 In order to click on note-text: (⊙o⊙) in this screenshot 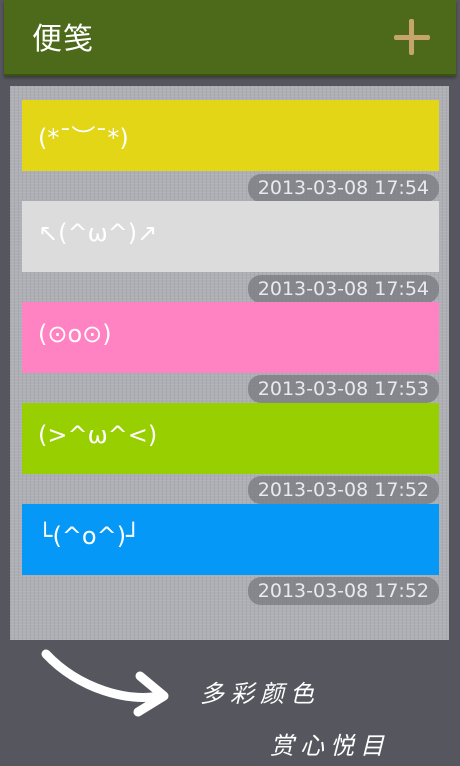, I will do `click(75, 334)`.